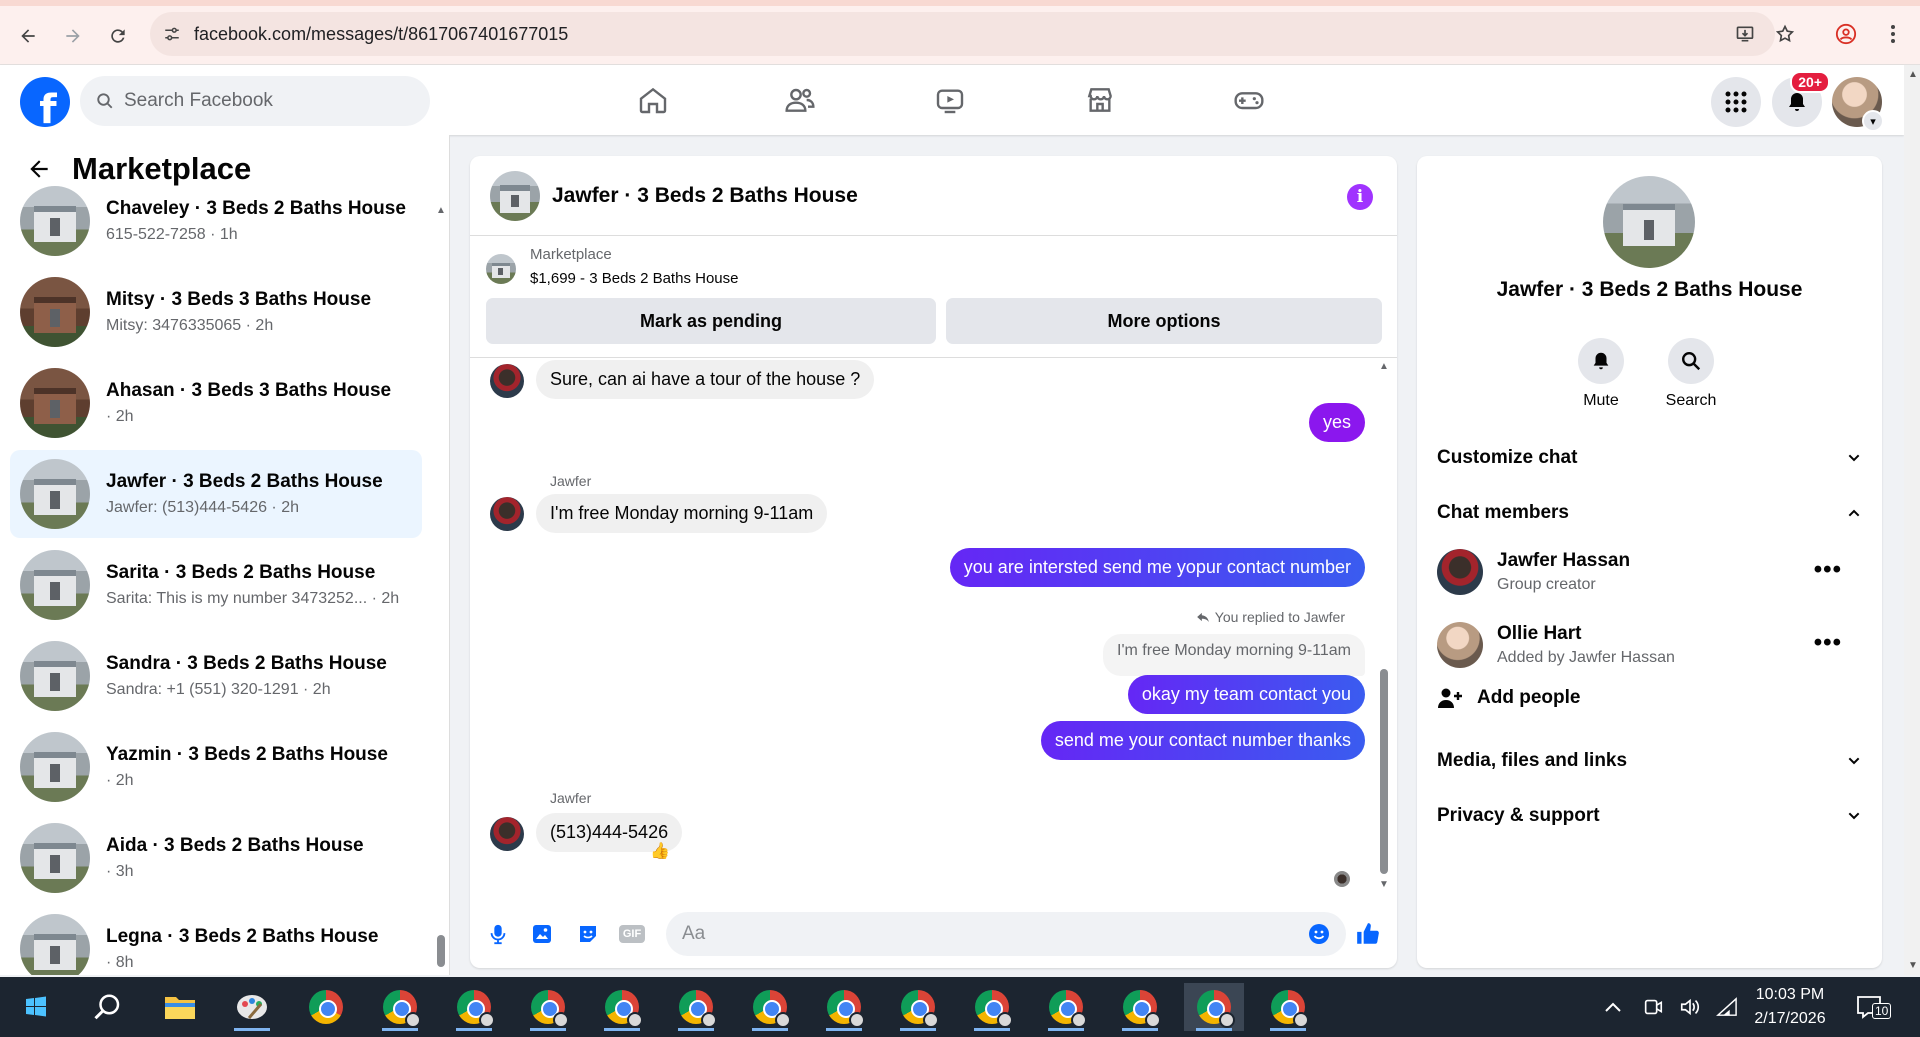 The image size is (1920, 1037). What do you see at coordinates (28, 36) in the screenshot?
I see `back-button` at bounding box center [28, 36].